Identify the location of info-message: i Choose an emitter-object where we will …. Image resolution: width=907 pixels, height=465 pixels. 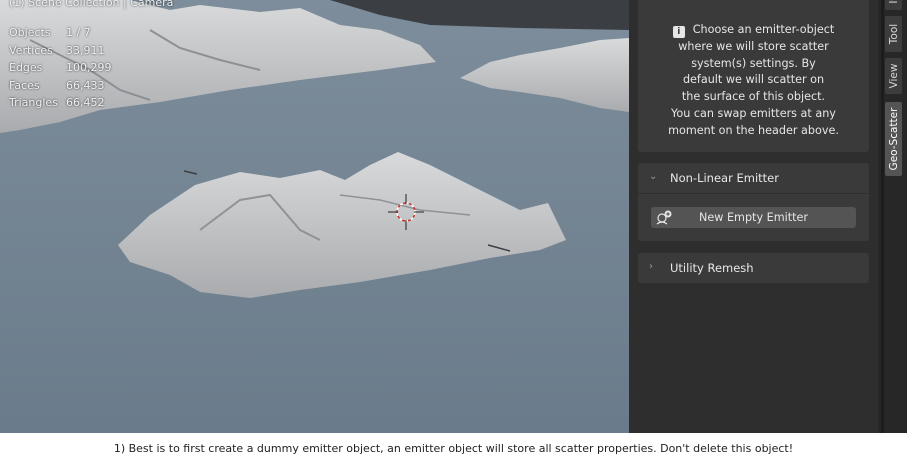
(753, 81).